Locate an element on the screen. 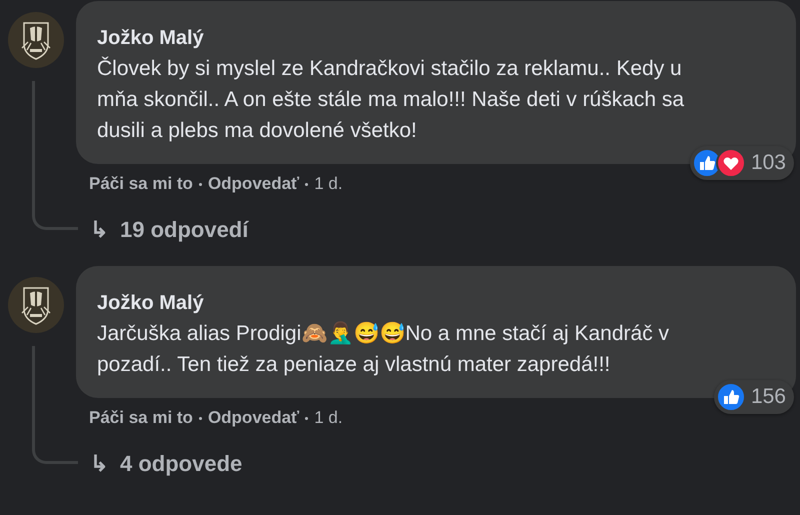  reaction-badge: 103 is located at coordinates (742, 163).